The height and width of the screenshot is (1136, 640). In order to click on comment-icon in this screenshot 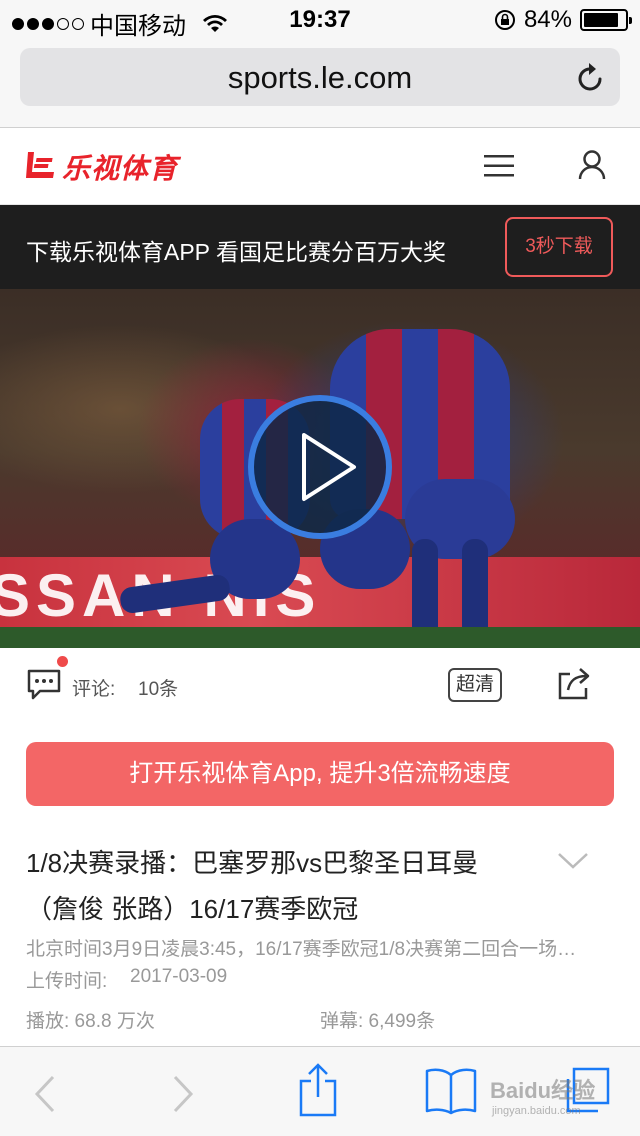, I will do `click(44, 685)`.